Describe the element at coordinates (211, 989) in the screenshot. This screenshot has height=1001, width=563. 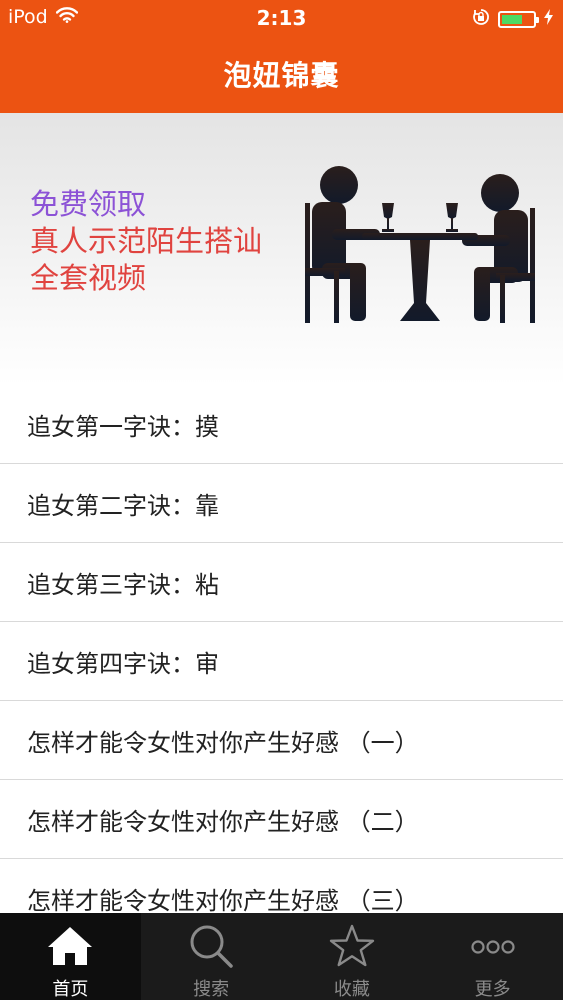
I see `tab-search-label: 搜索` at that location.